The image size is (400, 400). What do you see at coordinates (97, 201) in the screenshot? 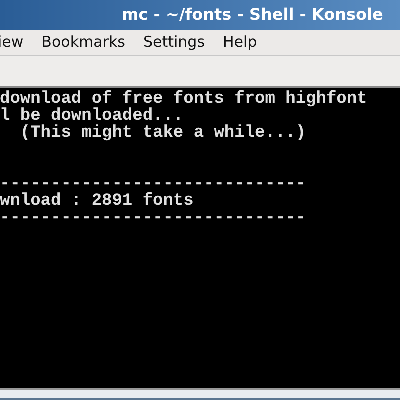
I see `terminal-line: wnload : 2891 fonts` at bounding box center [97, 201].